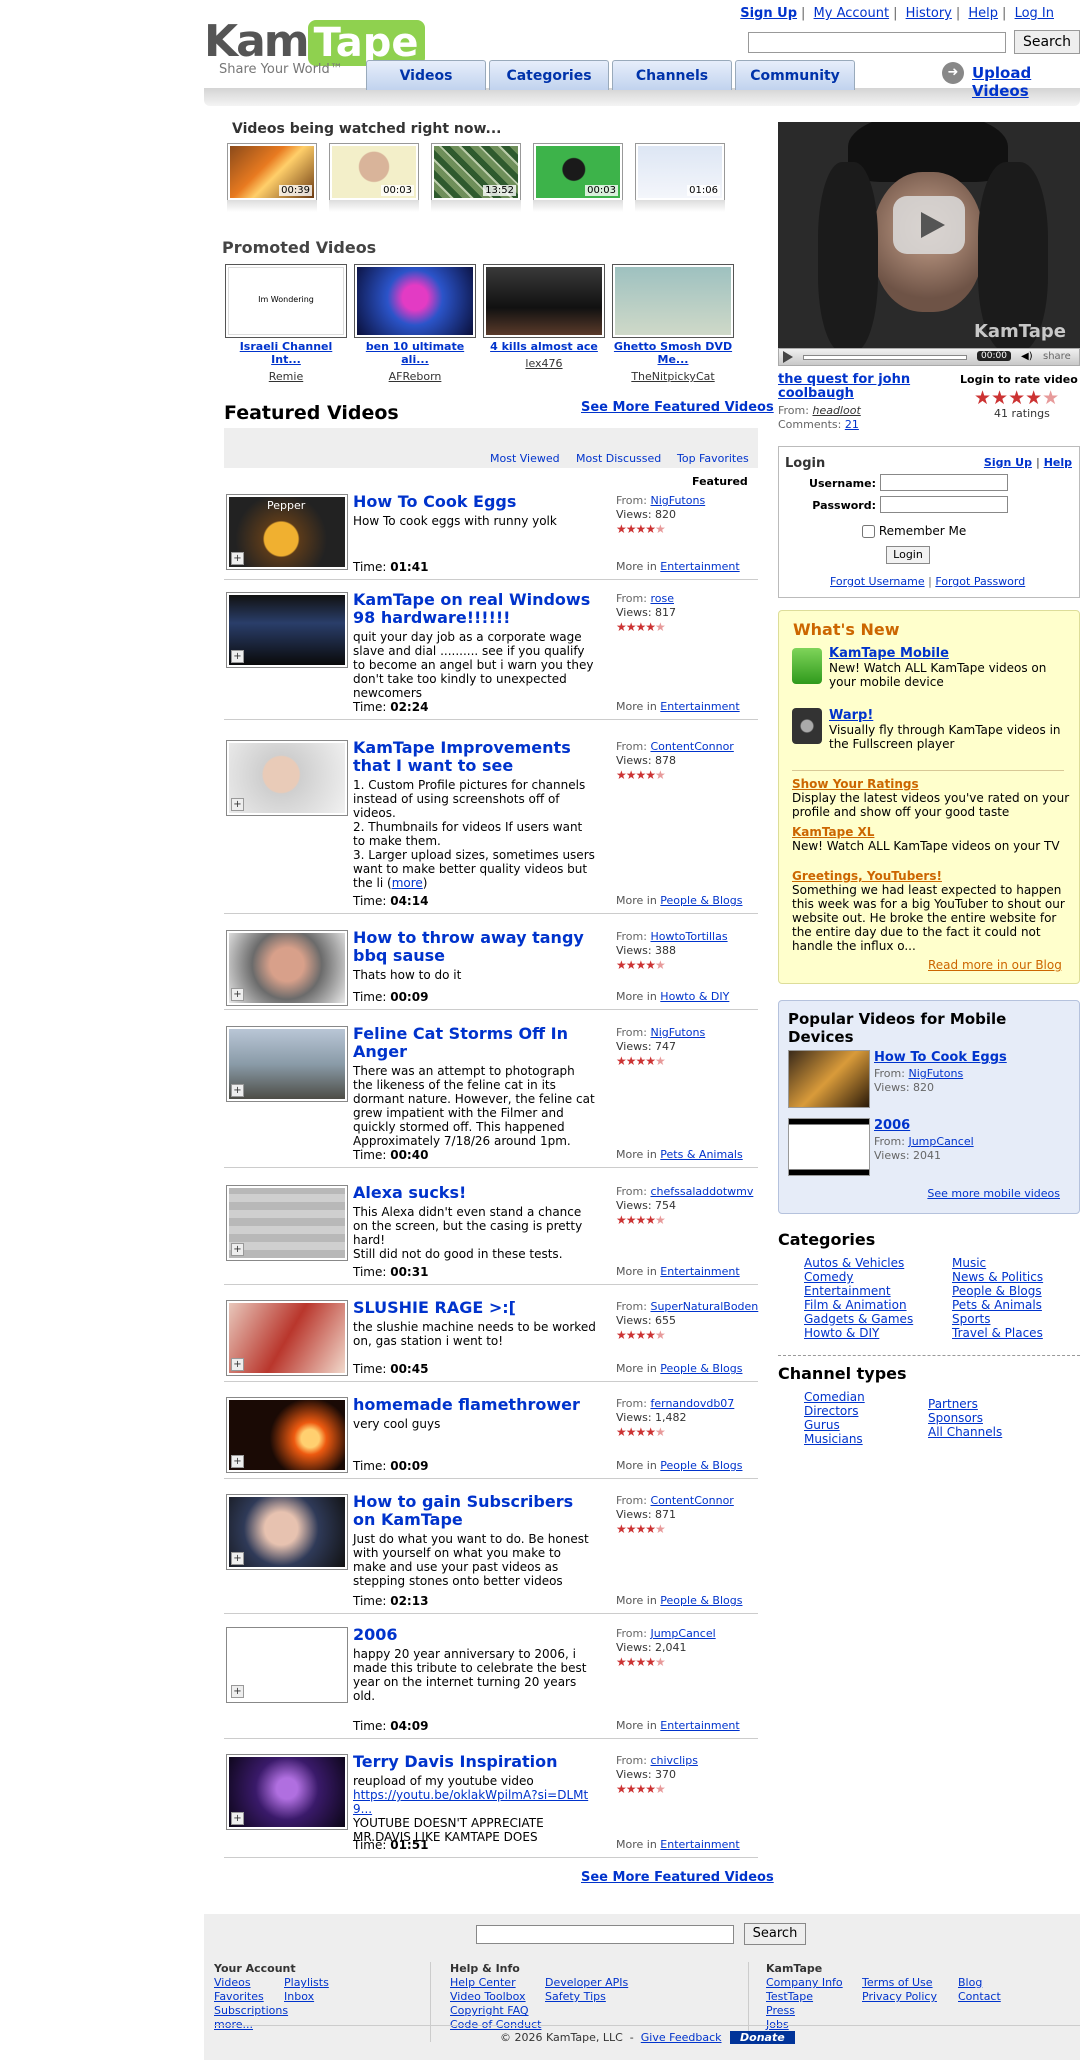  What do you see at coordinates (1008, 462) in the screenshot?
I see `login-signup-link: Sign Up` at bounding box center [1008, 462].